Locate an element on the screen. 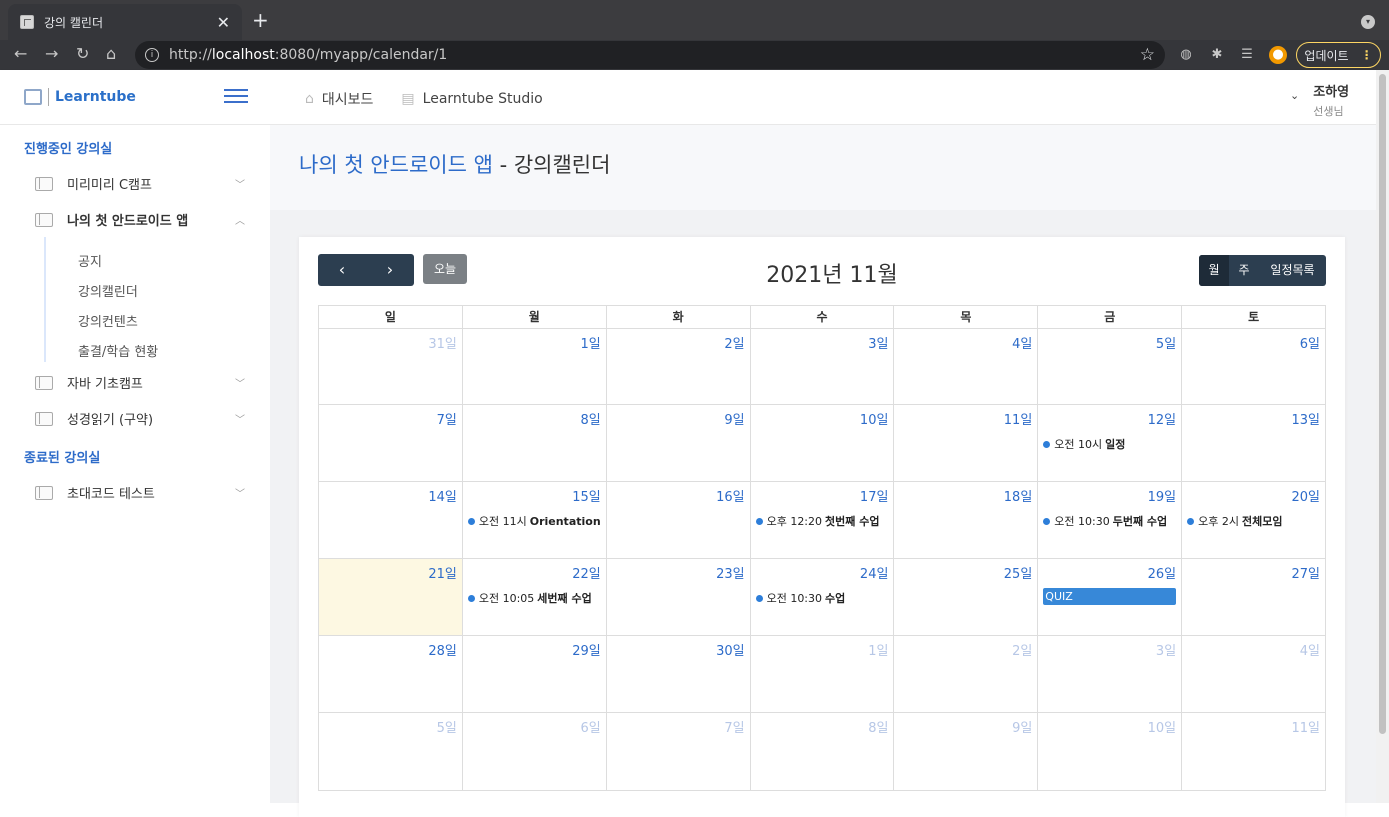 The image size is (1389, 817). day-number: 24일 is located at coordinates (822, 572).